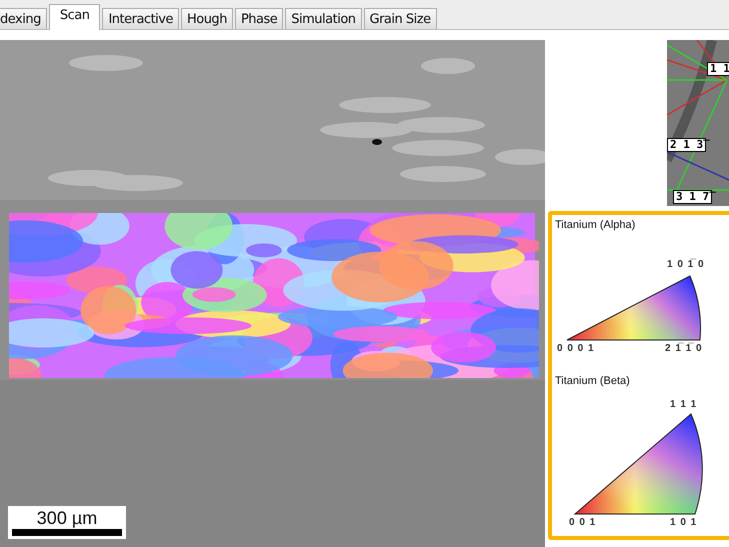  Describe the element at coordinates (582, 522) in the screenshot. I see `direction-label: 0 0 1` at that location.